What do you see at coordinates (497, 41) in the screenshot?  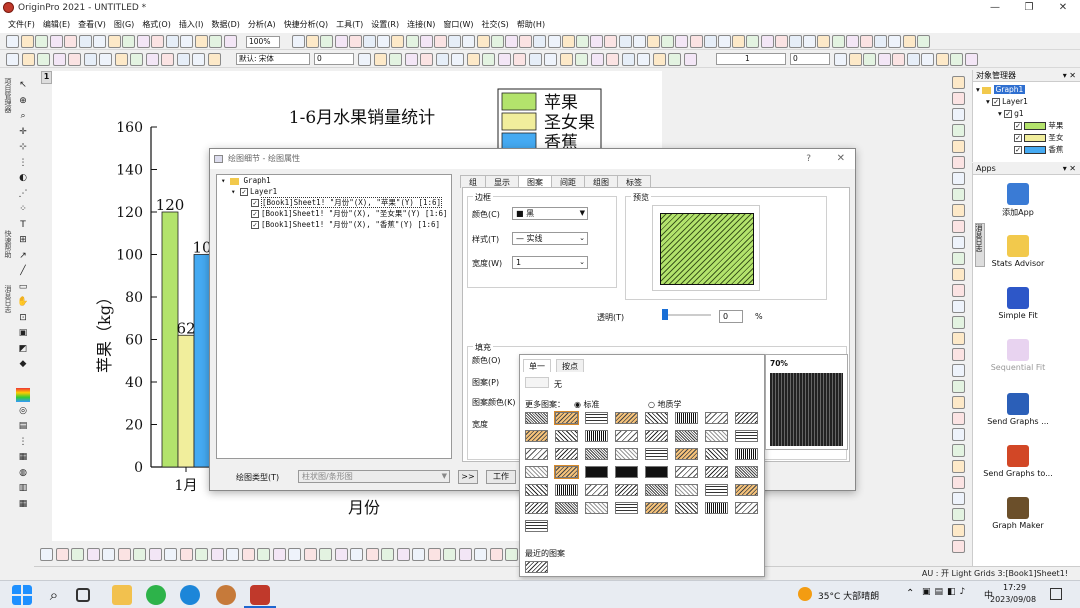 I see `tb1-tool-icon-b14` at bounding box center [497, 41].